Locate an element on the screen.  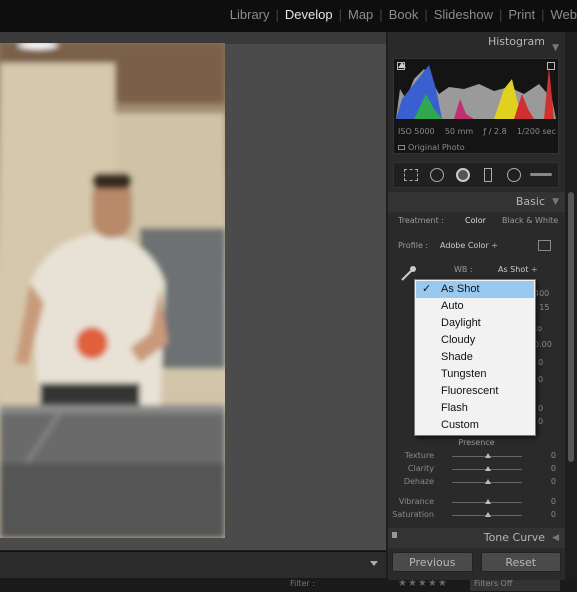
exif-info: ISO 5000 50 mm ƒ / 2.8 1/200 sec is located at coordinates (477, 131).